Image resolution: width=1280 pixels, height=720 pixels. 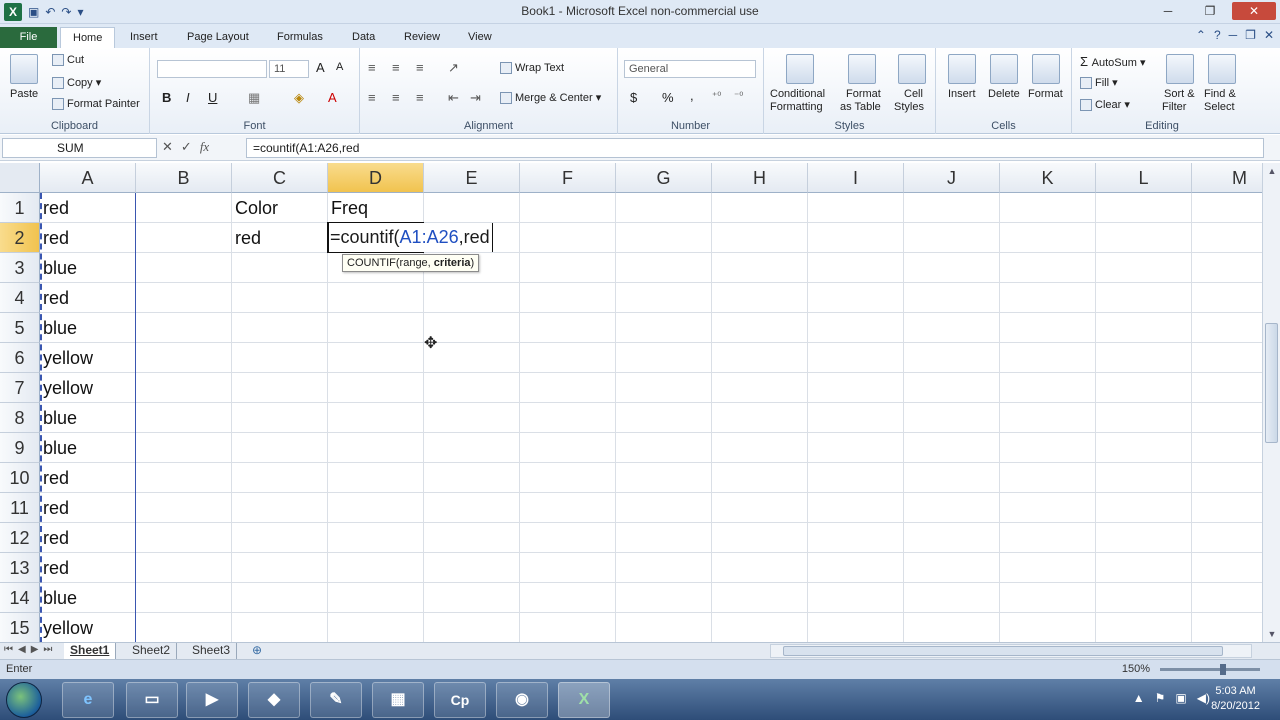 I want to click on start-button, so click(x=24, y=700).